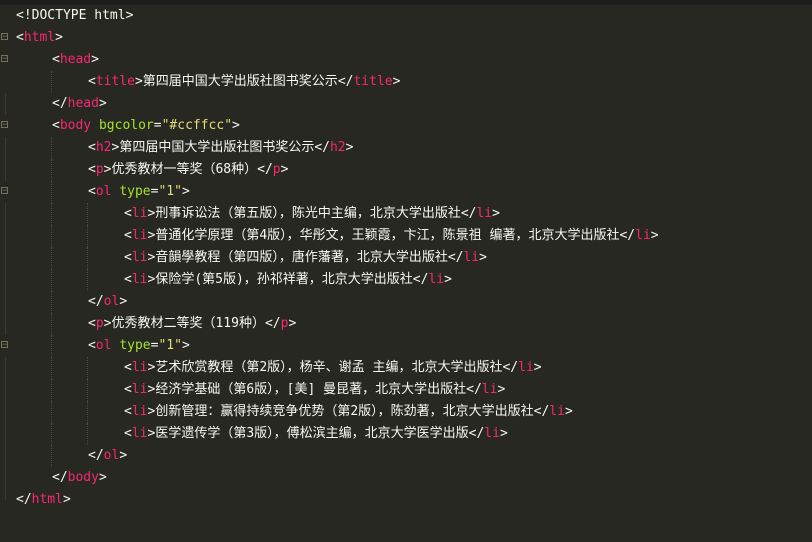 The height and width of the screenshot is (542, 812). What do you see at coordinates (406, 38) in the screenshot?
I see `code-line: − <html>` at bounding box center [406, 38].